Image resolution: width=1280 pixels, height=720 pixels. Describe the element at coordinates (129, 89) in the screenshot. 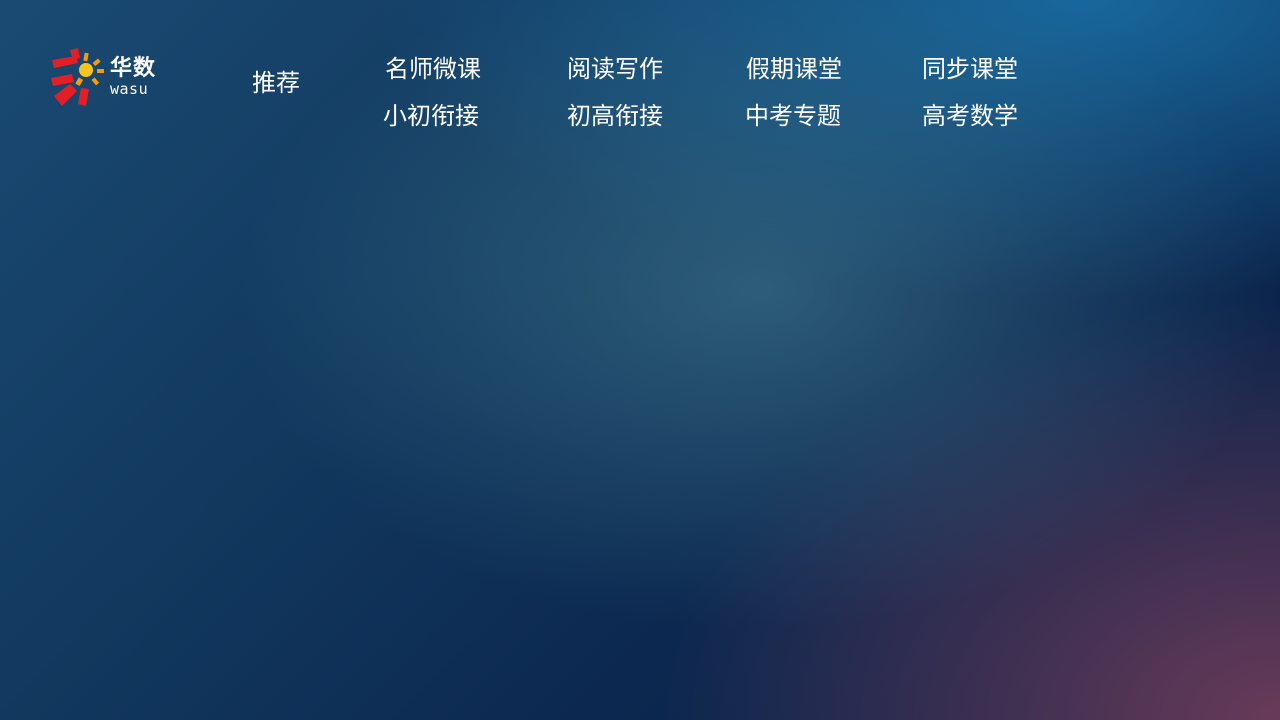

I see `logo-text-en: wasu` at that location.